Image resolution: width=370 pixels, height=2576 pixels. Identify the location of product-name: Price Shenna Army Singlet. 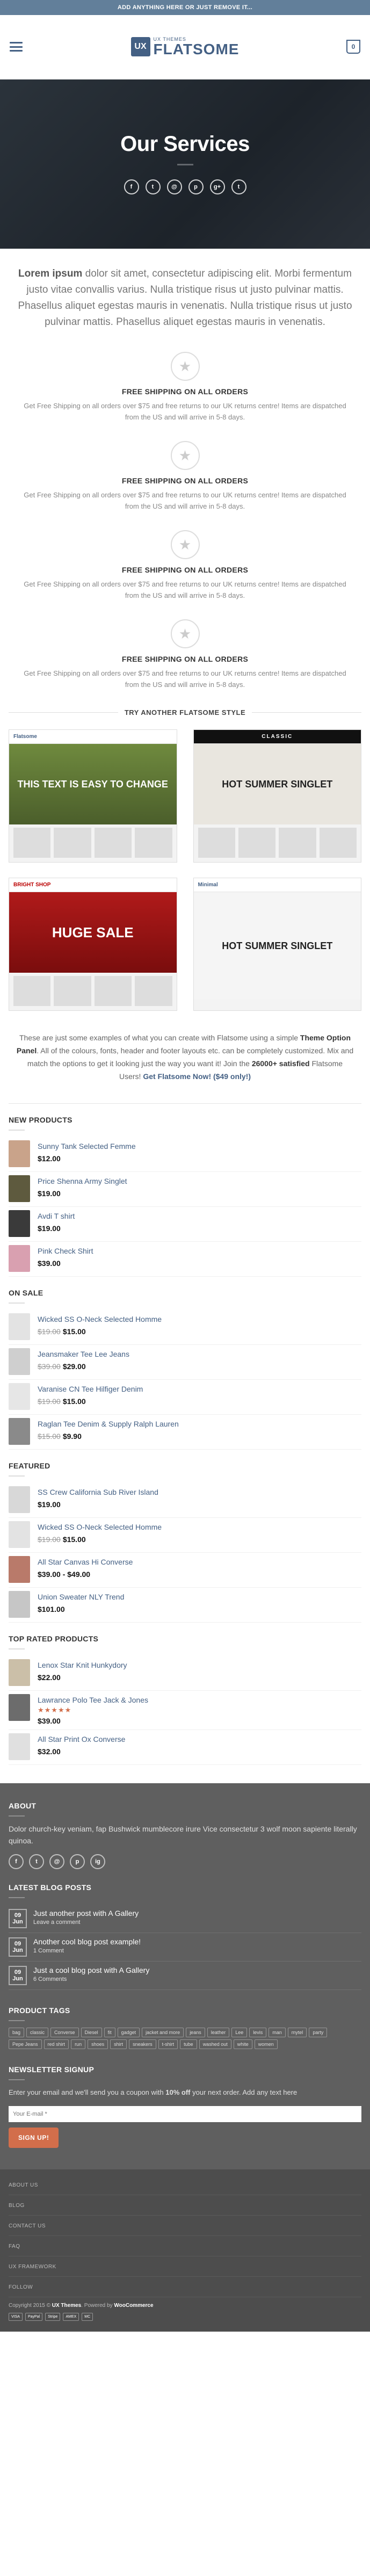
(82, 1181).